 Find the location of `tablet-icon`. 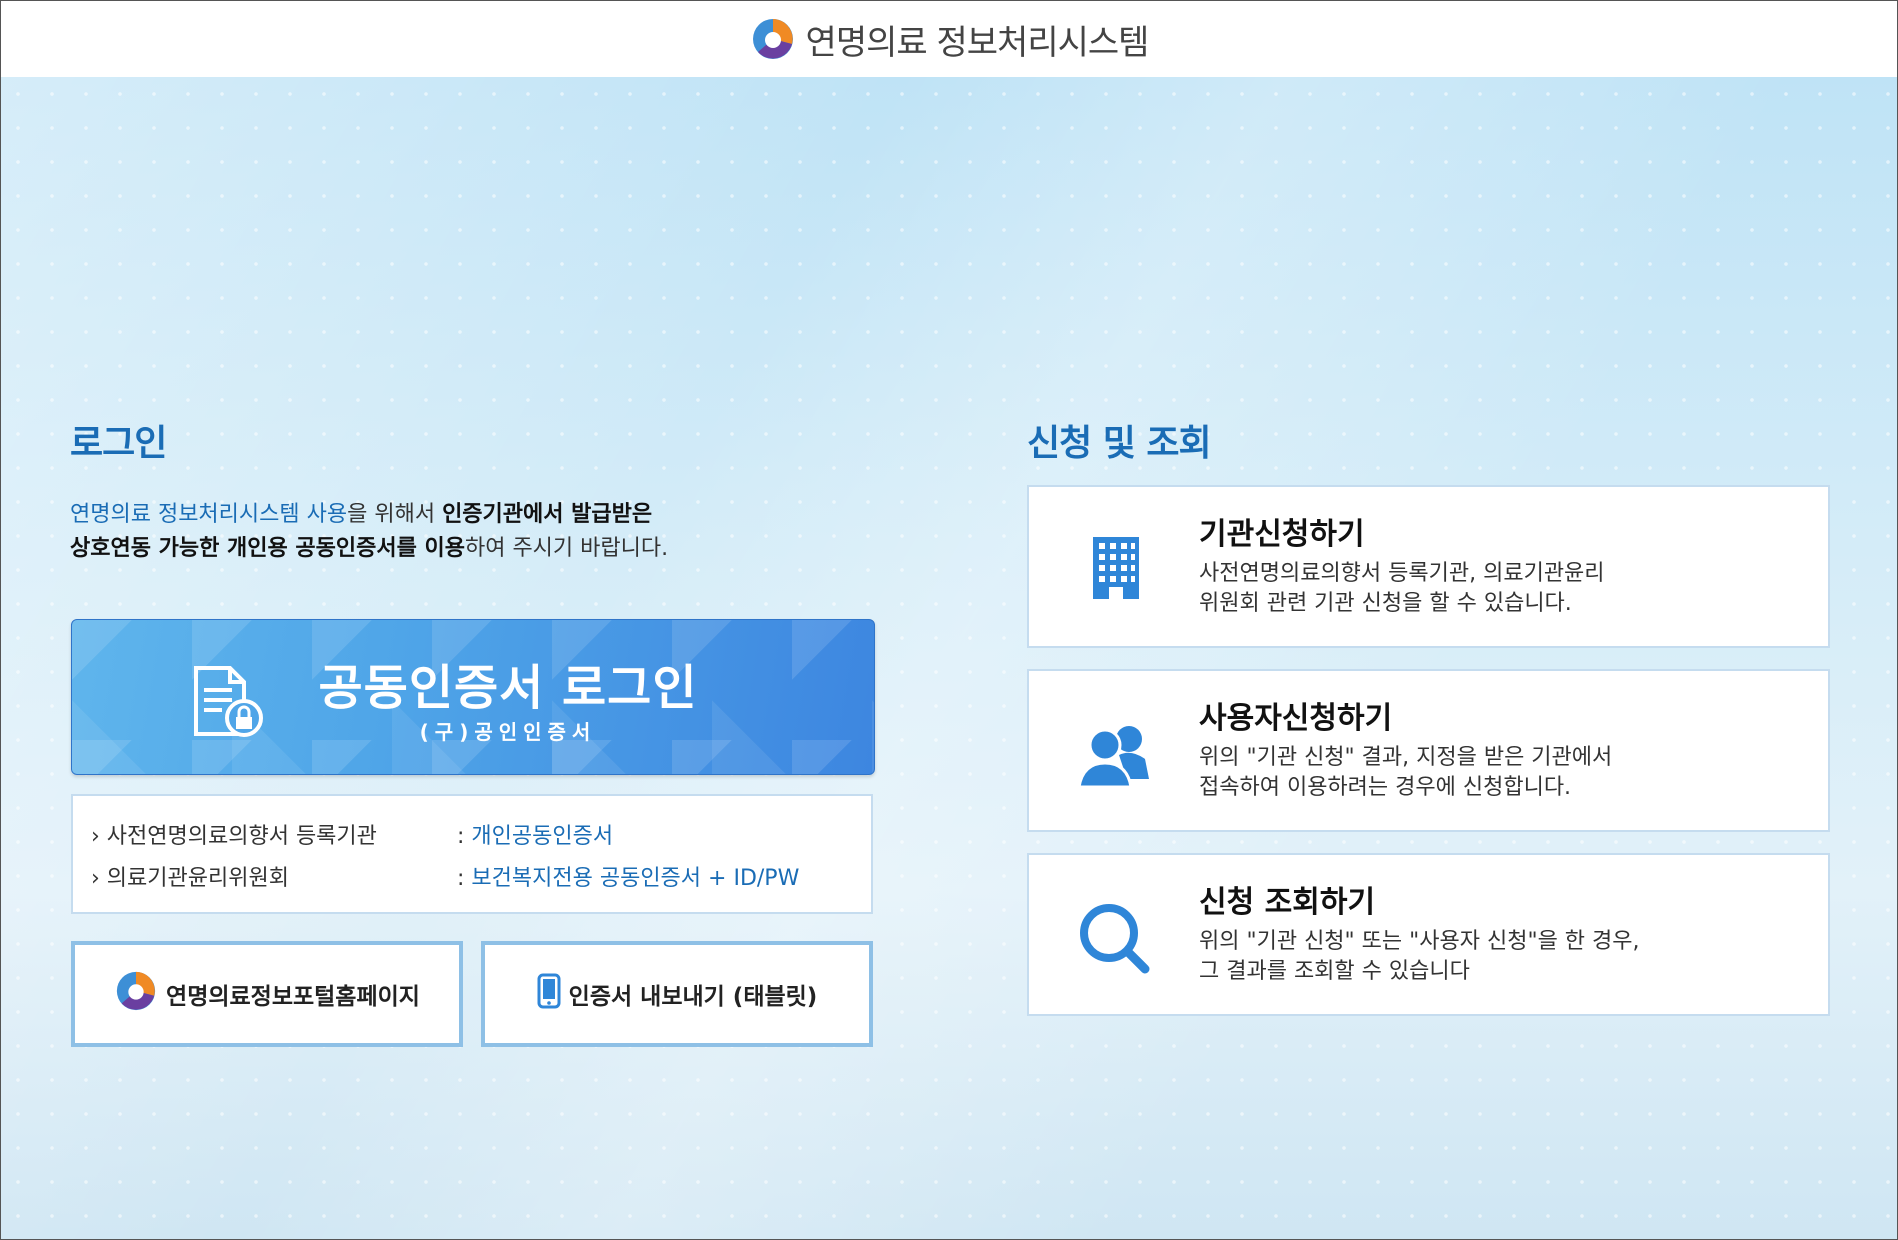

tablet-icon is located at coordinates (549, 994).